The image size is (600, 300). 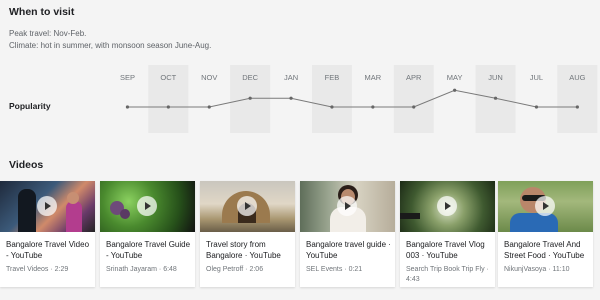 I want to click on video-channel: Search Trip Book Trip Fly, so click(x=445, y=269).